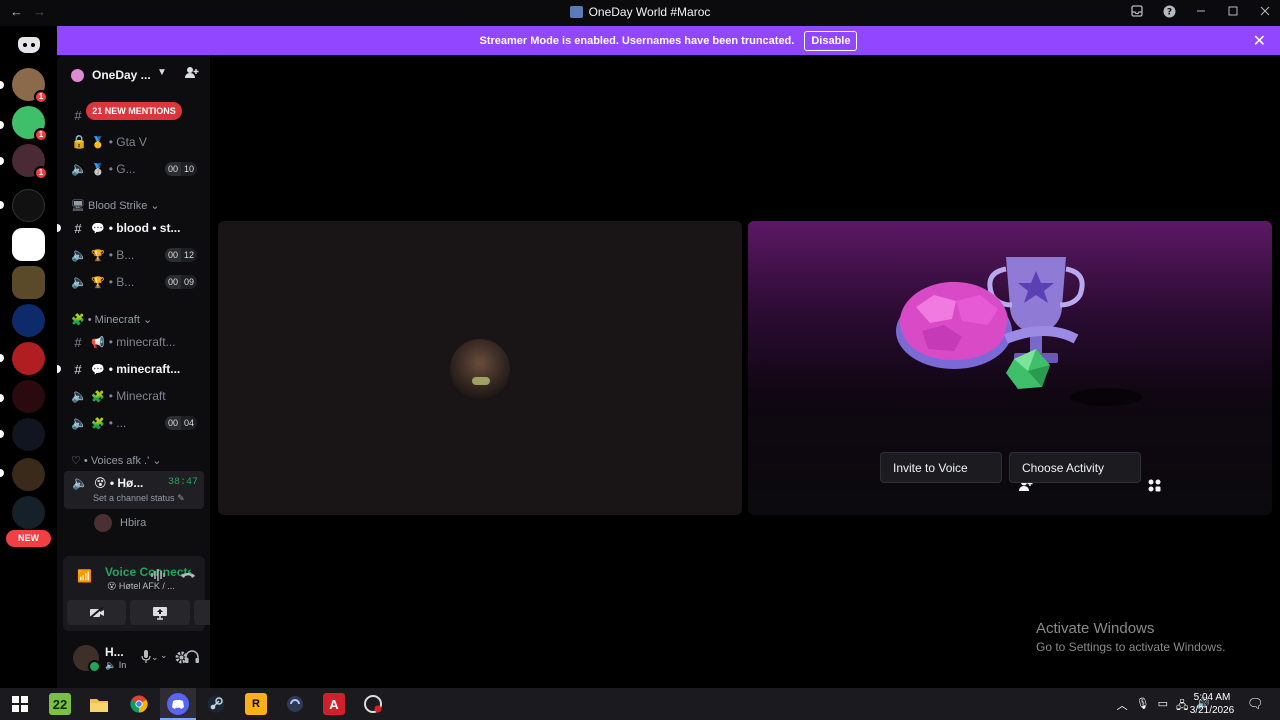 The height and width of the screenshot is (720, 1280). Describe the element at coordinates (60, 704) in the screenshot. I see `weather-widget-icon: 22` at that location.